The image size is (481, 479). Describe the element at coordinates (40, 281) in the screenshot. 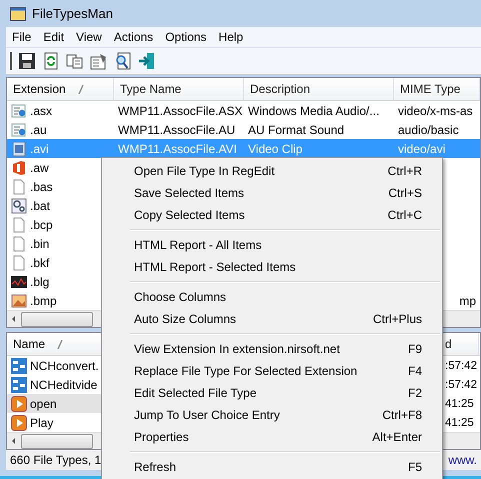

I see `table-cell: .blg` at that location.